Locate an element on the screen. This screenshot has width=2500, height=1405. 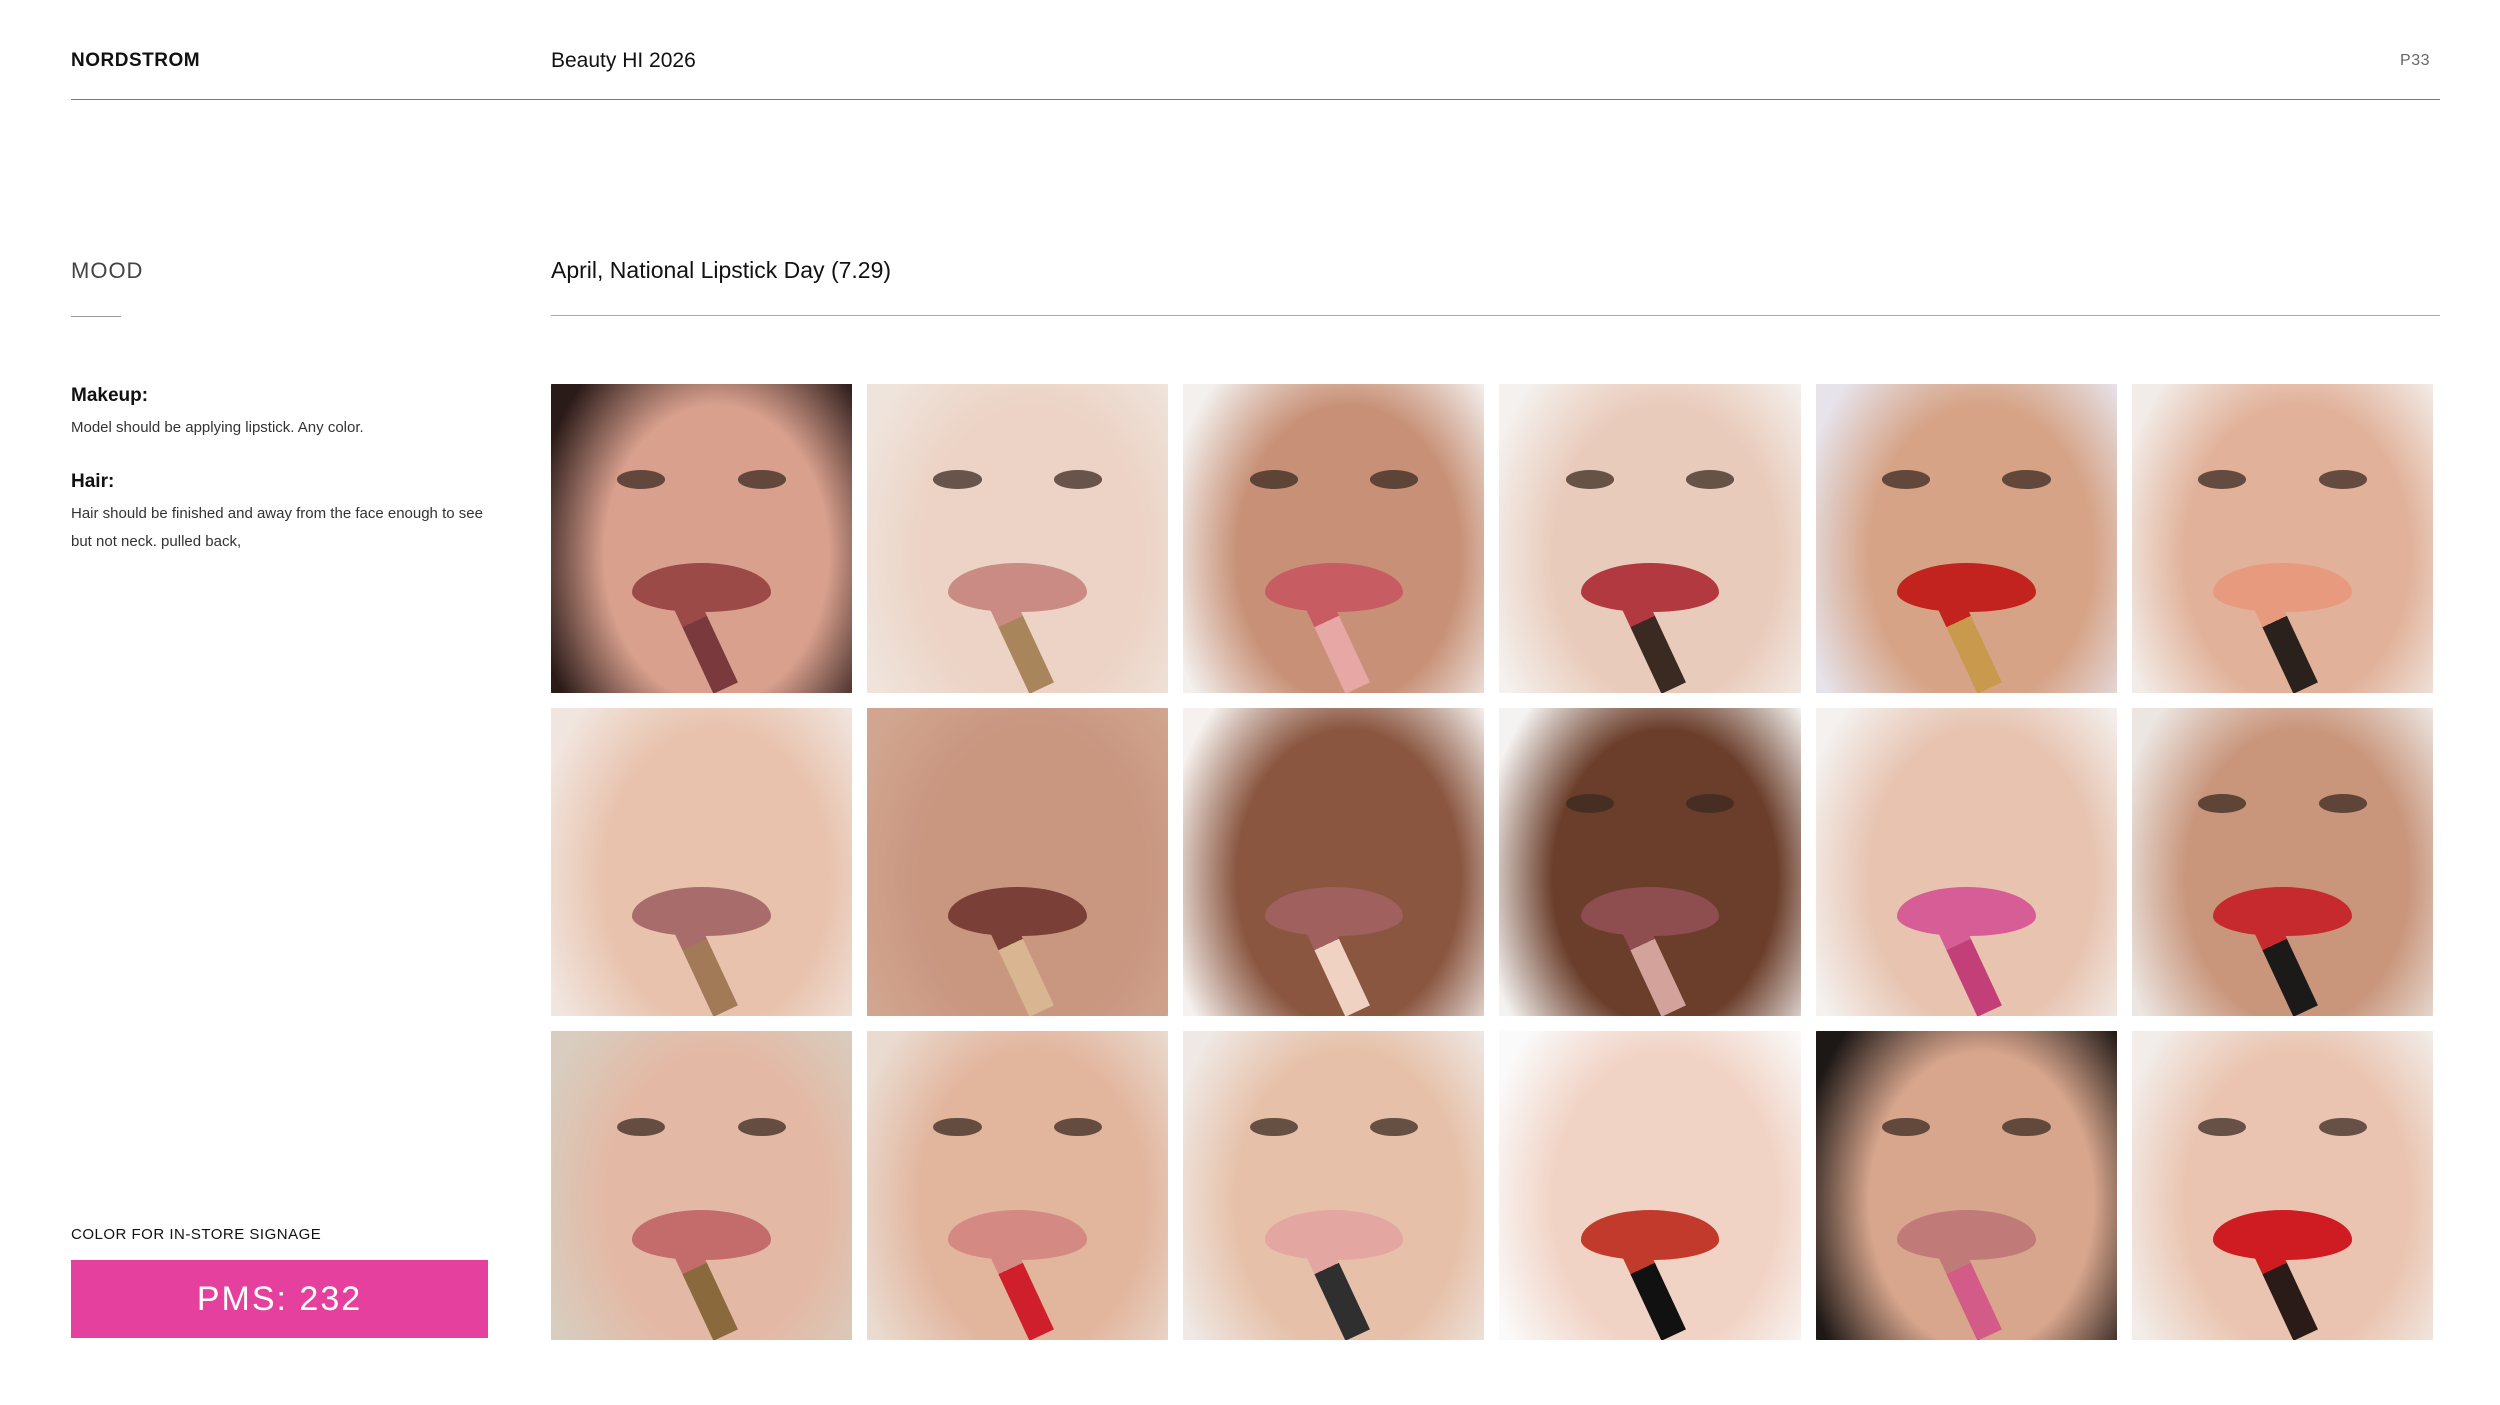
section-label-divider is located at coordinates (96, 316).